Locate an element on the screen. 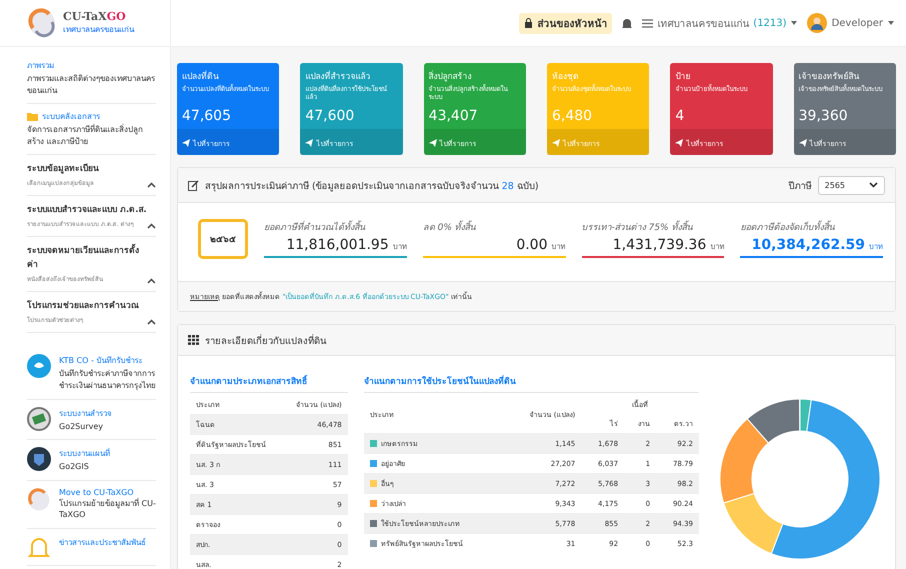 The width and height of the screenshot is (906, 569). card-title: สิ่งปลูกสร้าง is located at coordinates (450, 76).